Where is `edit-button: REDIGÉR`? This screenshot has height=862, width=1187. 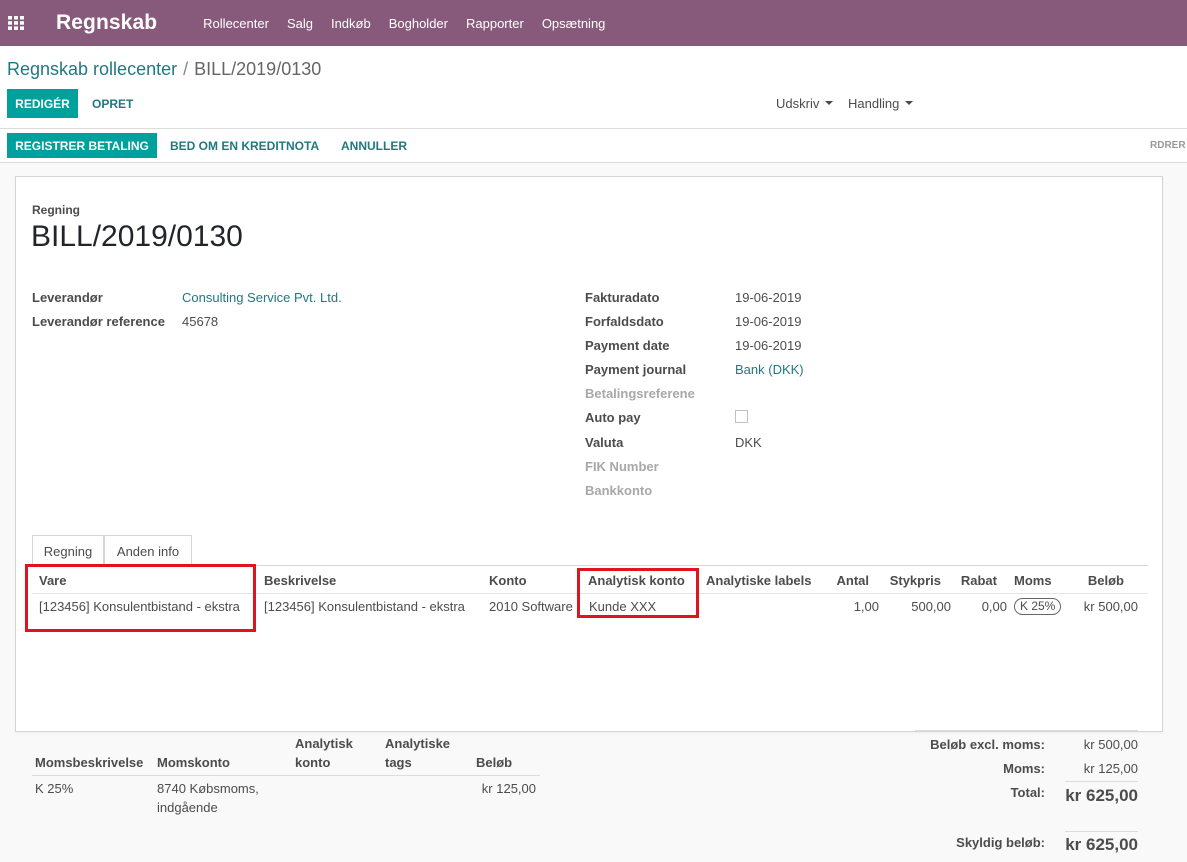
edit-button: REDIGÉR is located at coordinates (42, 103).